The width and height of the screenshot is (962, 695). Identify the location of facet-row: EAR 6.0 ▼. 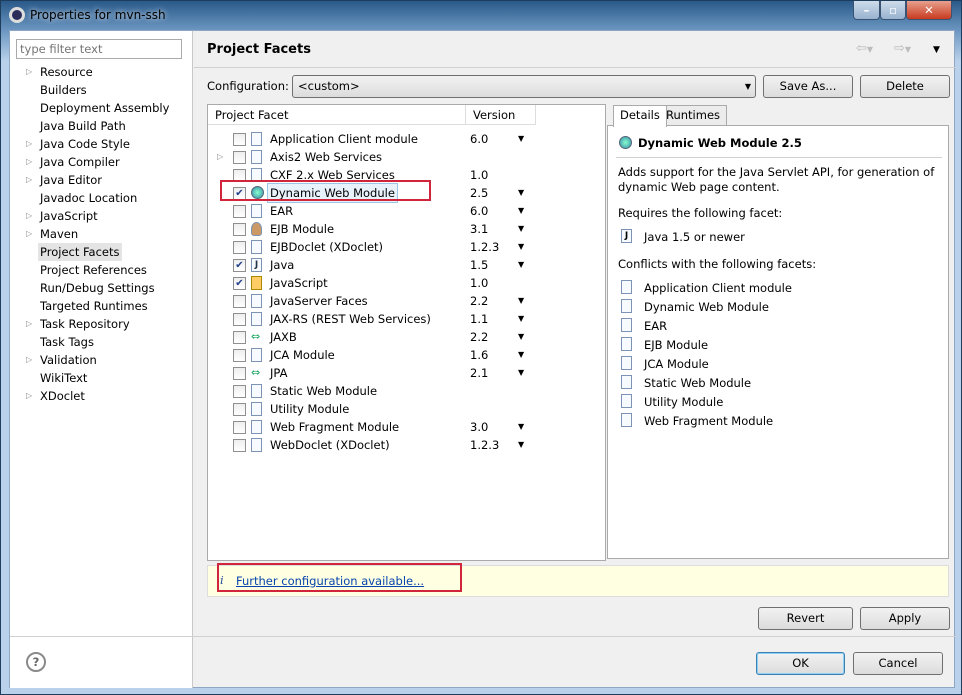
(407, 211).